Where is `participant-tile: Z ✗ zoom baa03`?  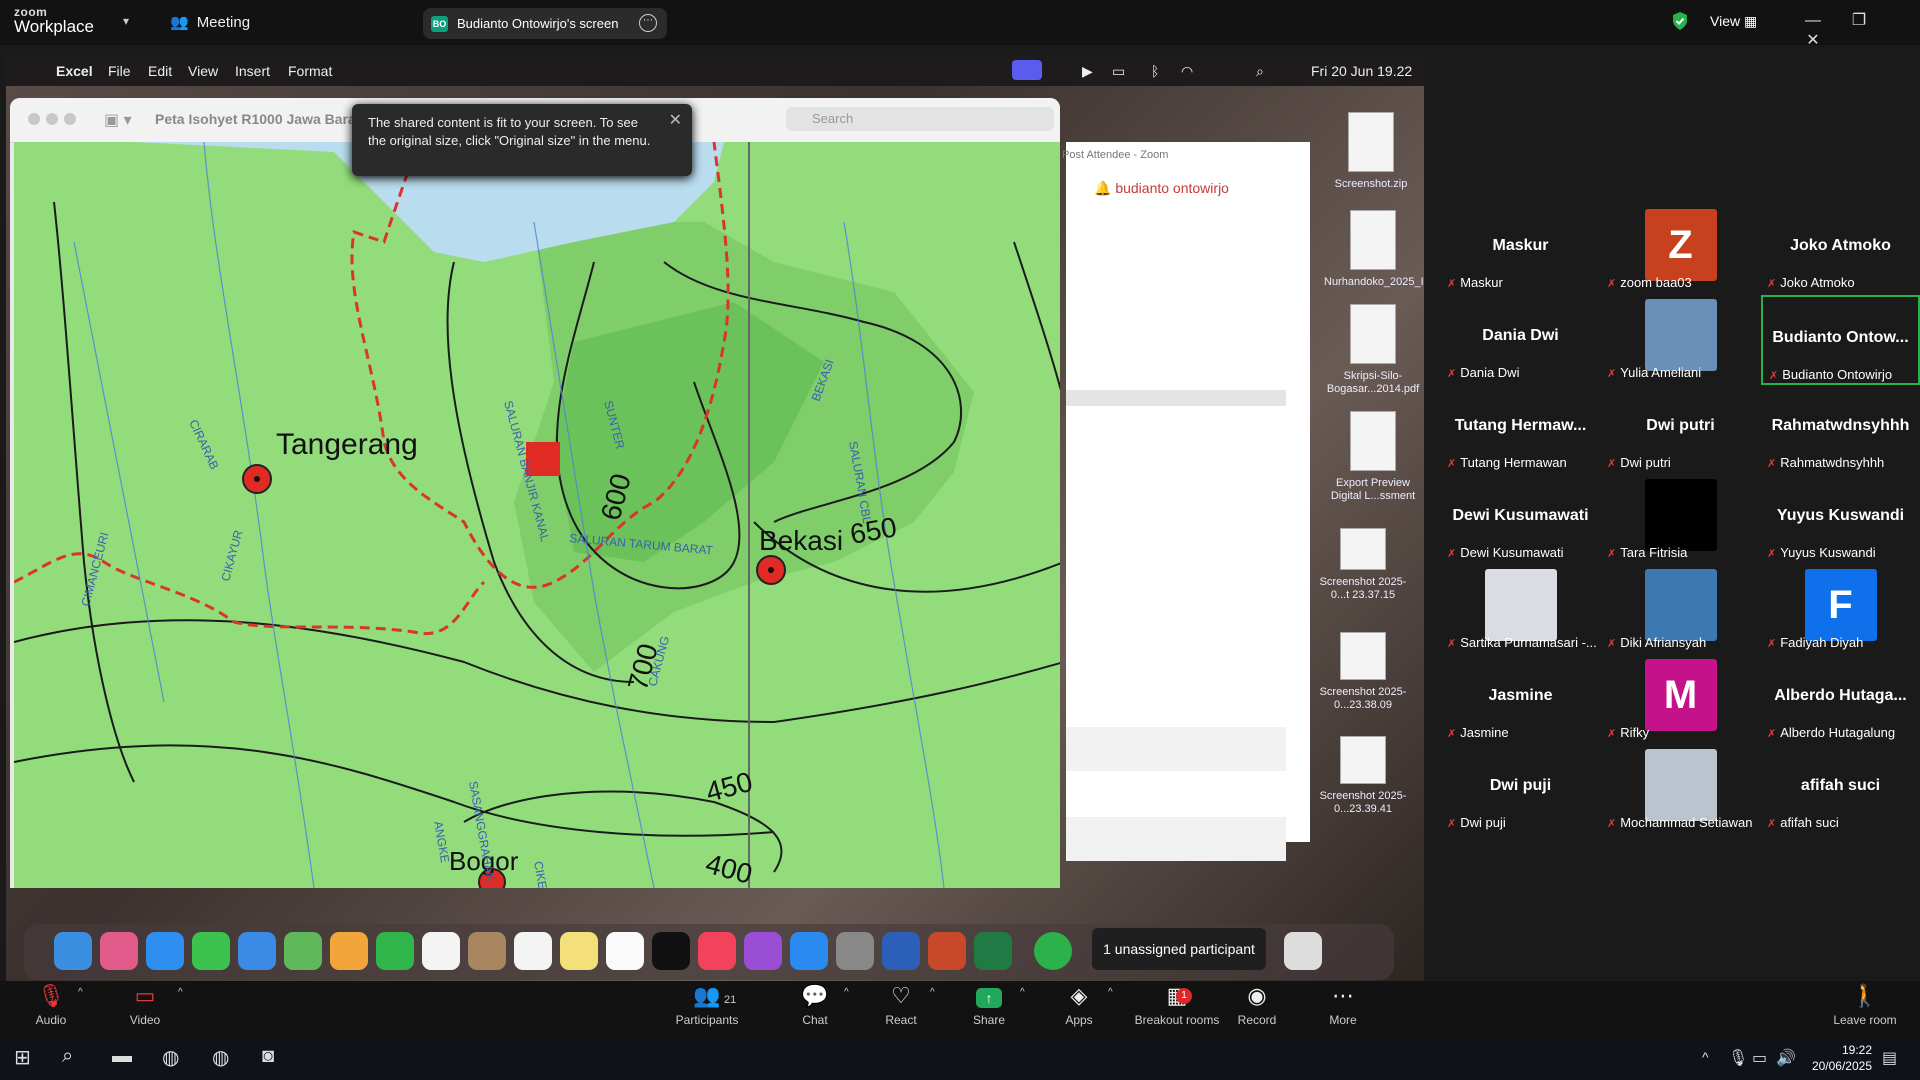 participant-tile: Z ✗ zoom baa03 is located at coordinates (1680, 250).